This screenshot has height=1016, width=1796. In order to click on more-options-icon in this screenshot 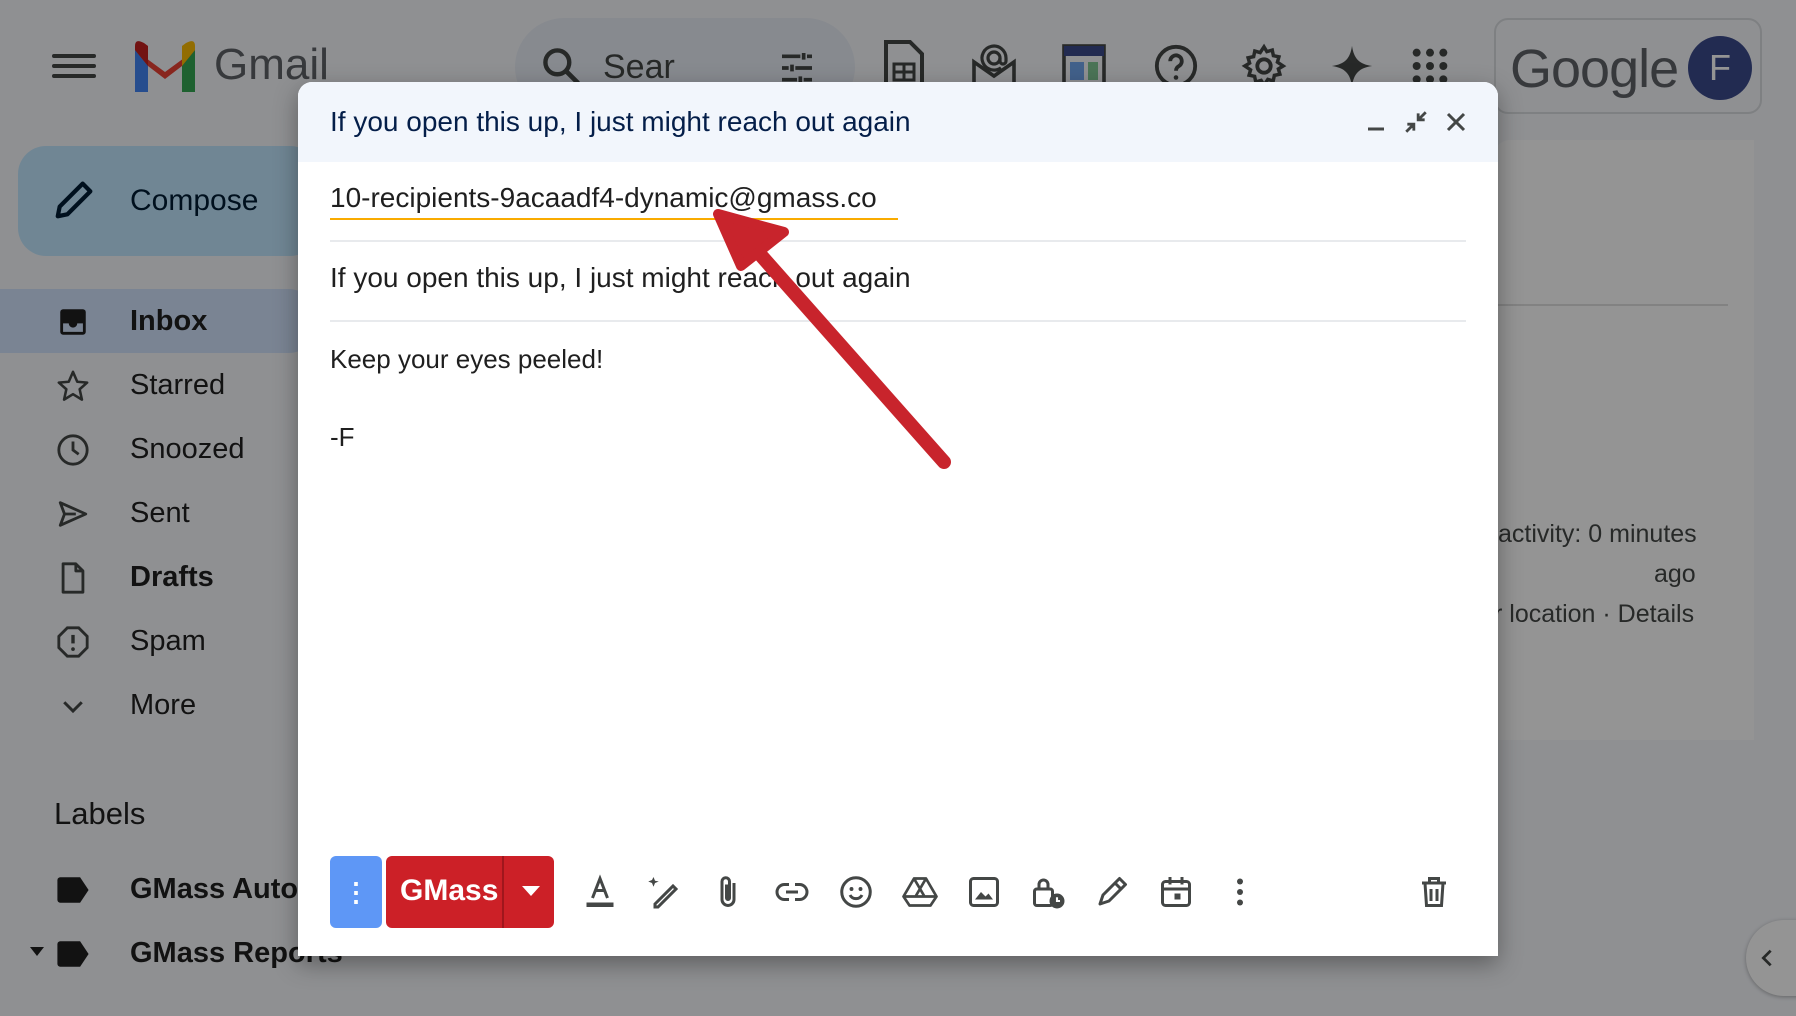, I will do `click(1240, 892)`.